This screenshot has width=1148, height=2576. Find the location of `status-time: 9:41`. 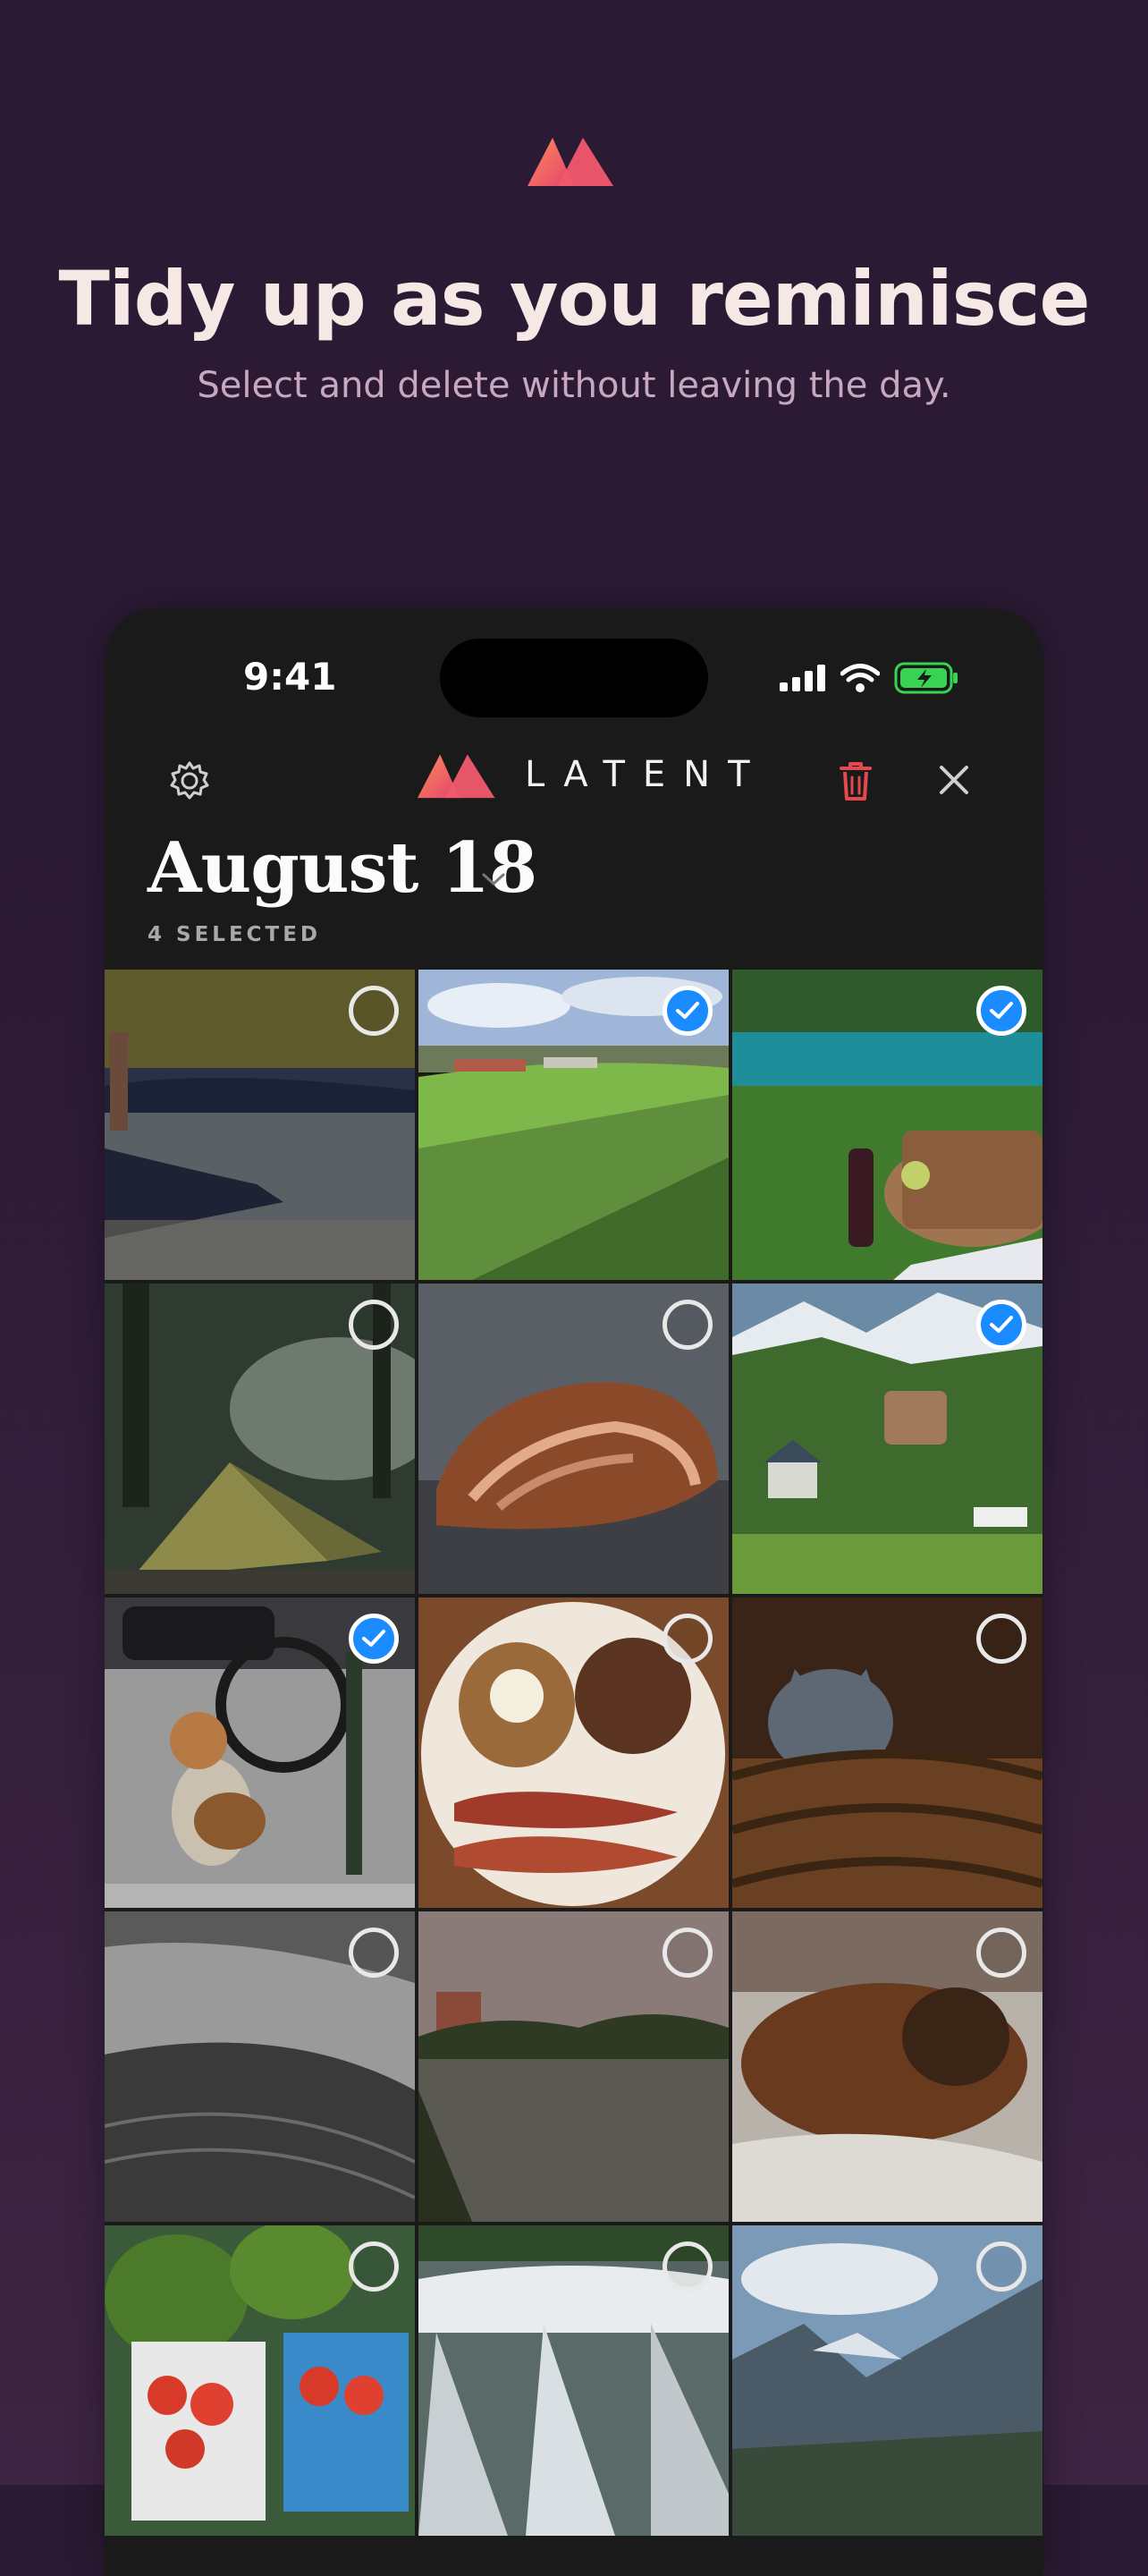

status-time: 9:41 is located at coordinates (290, 677).